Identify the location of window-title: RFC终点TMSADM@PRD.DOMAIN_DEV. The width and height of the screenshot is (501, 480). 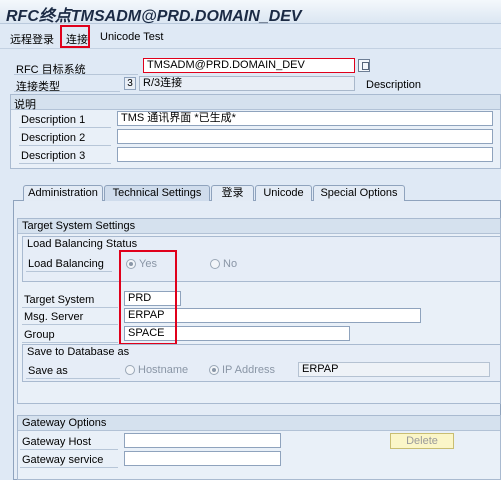
(154, 16).